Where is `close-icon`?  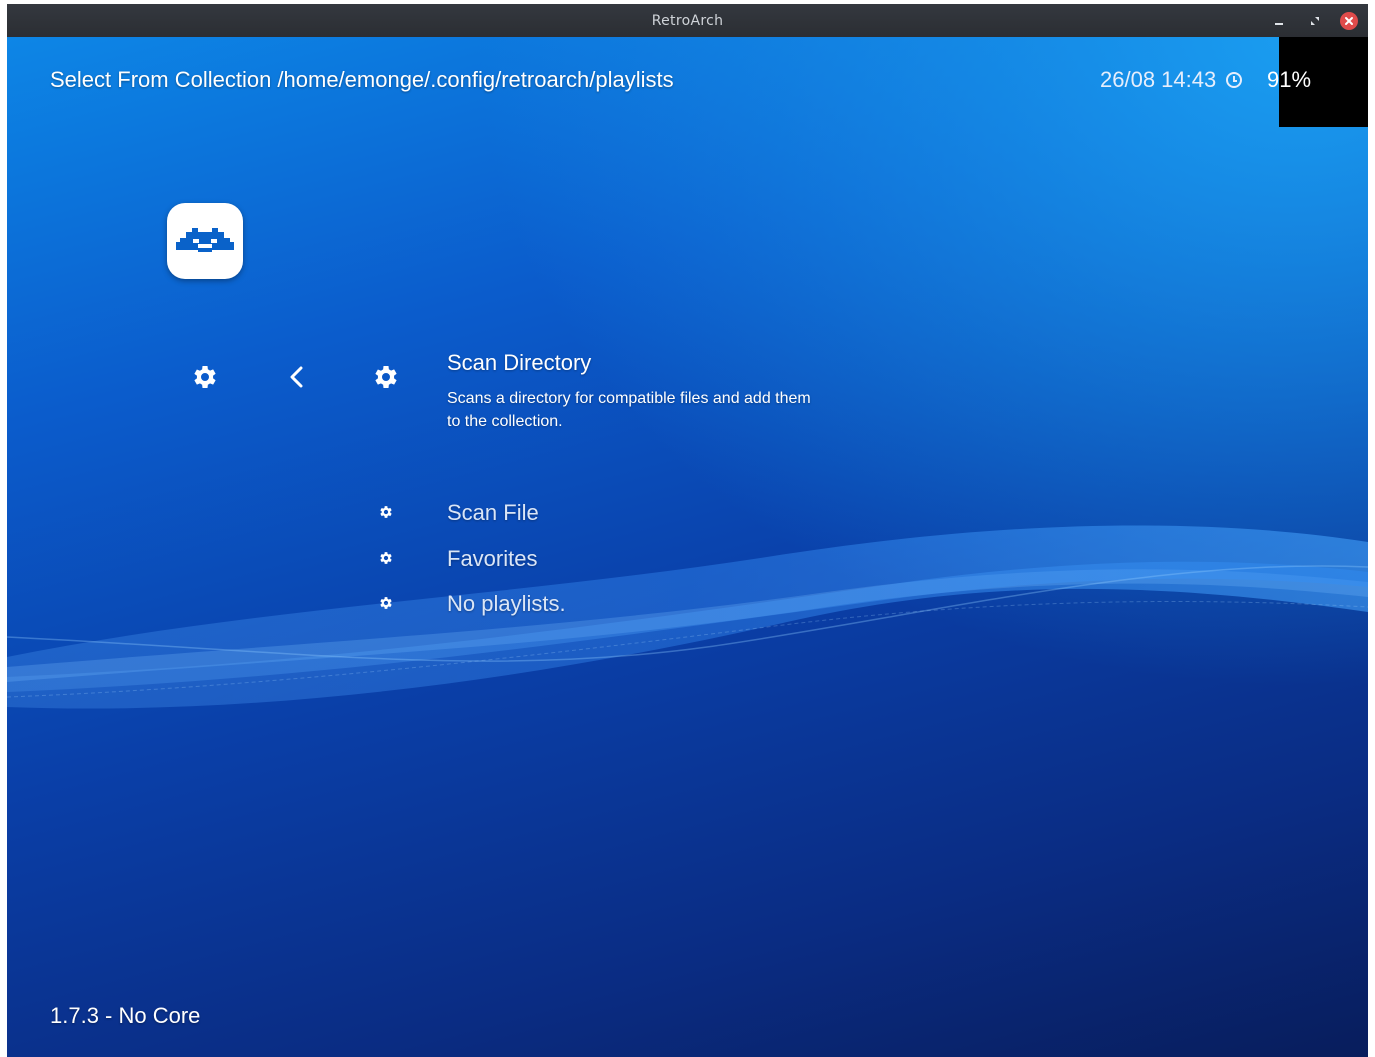 close-icon is located at coordinates (1349, 21).